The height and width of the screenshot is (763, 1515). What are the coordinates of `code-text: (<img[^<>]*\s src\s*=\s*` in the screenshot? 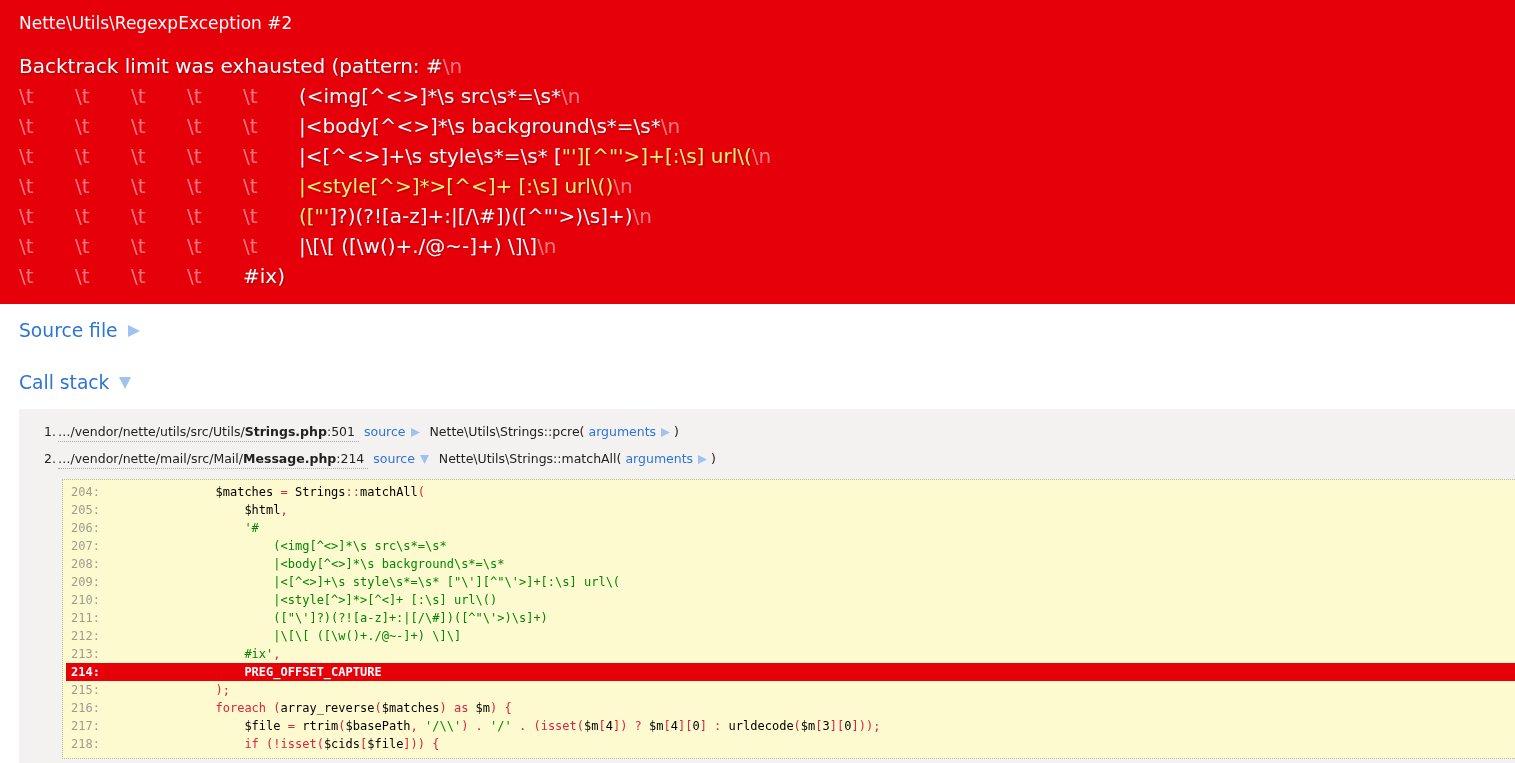 It's located at (360, 546).